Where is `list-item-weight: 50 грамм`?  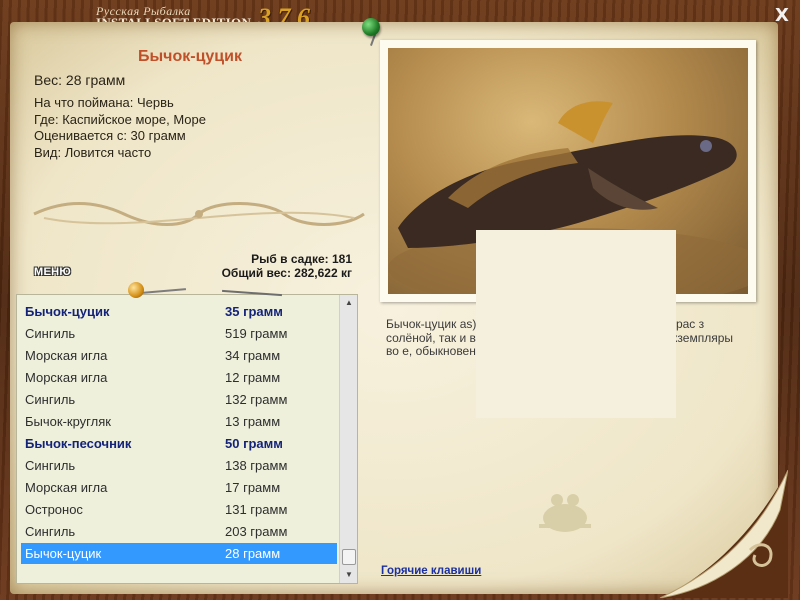 list-item-weight: 50 грамм is located at coordinates (254, 443).